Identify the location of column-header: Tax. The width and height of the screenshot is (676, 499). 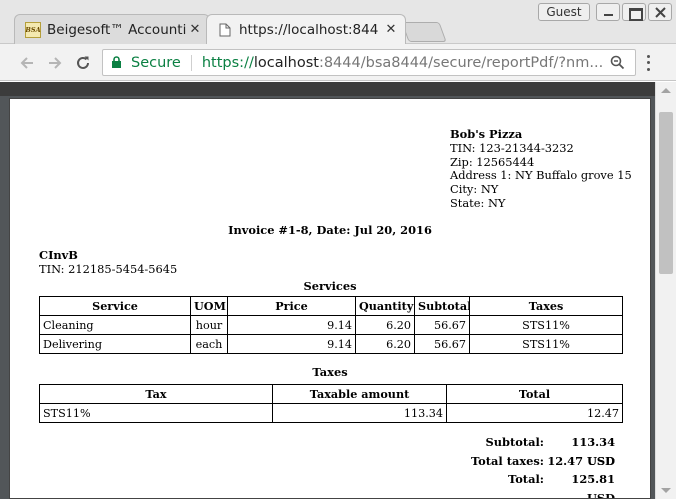
(156, 394).